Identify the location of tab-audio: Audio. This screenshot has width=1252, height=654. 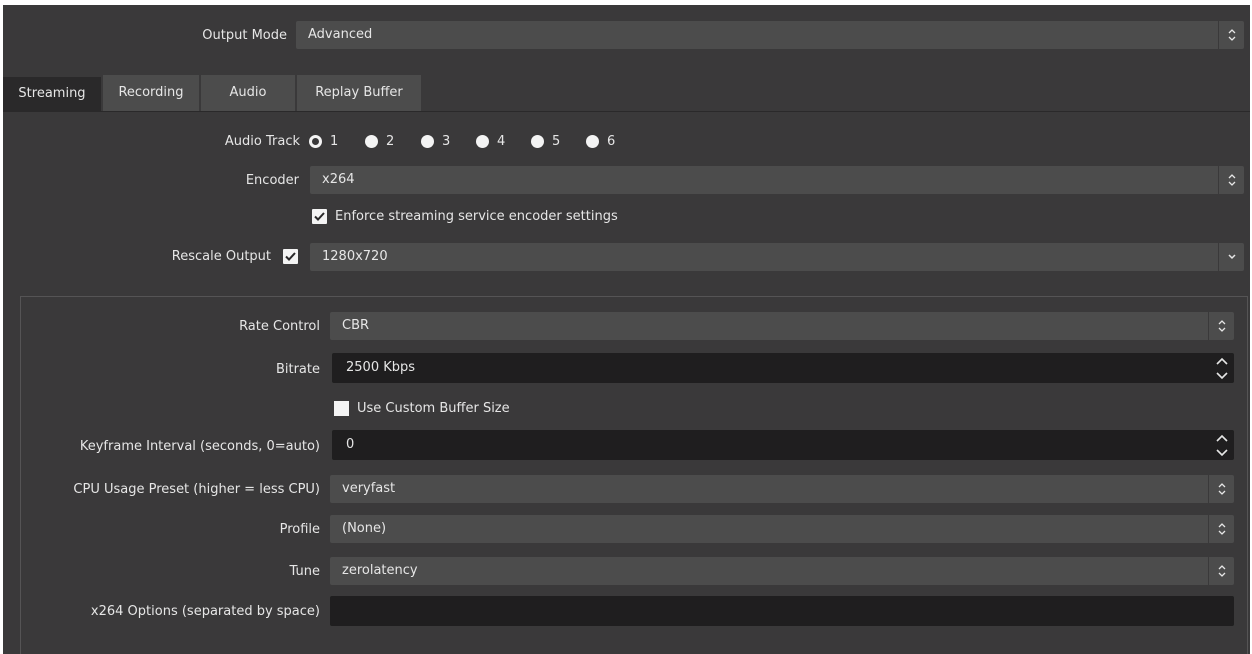
(248, 93).